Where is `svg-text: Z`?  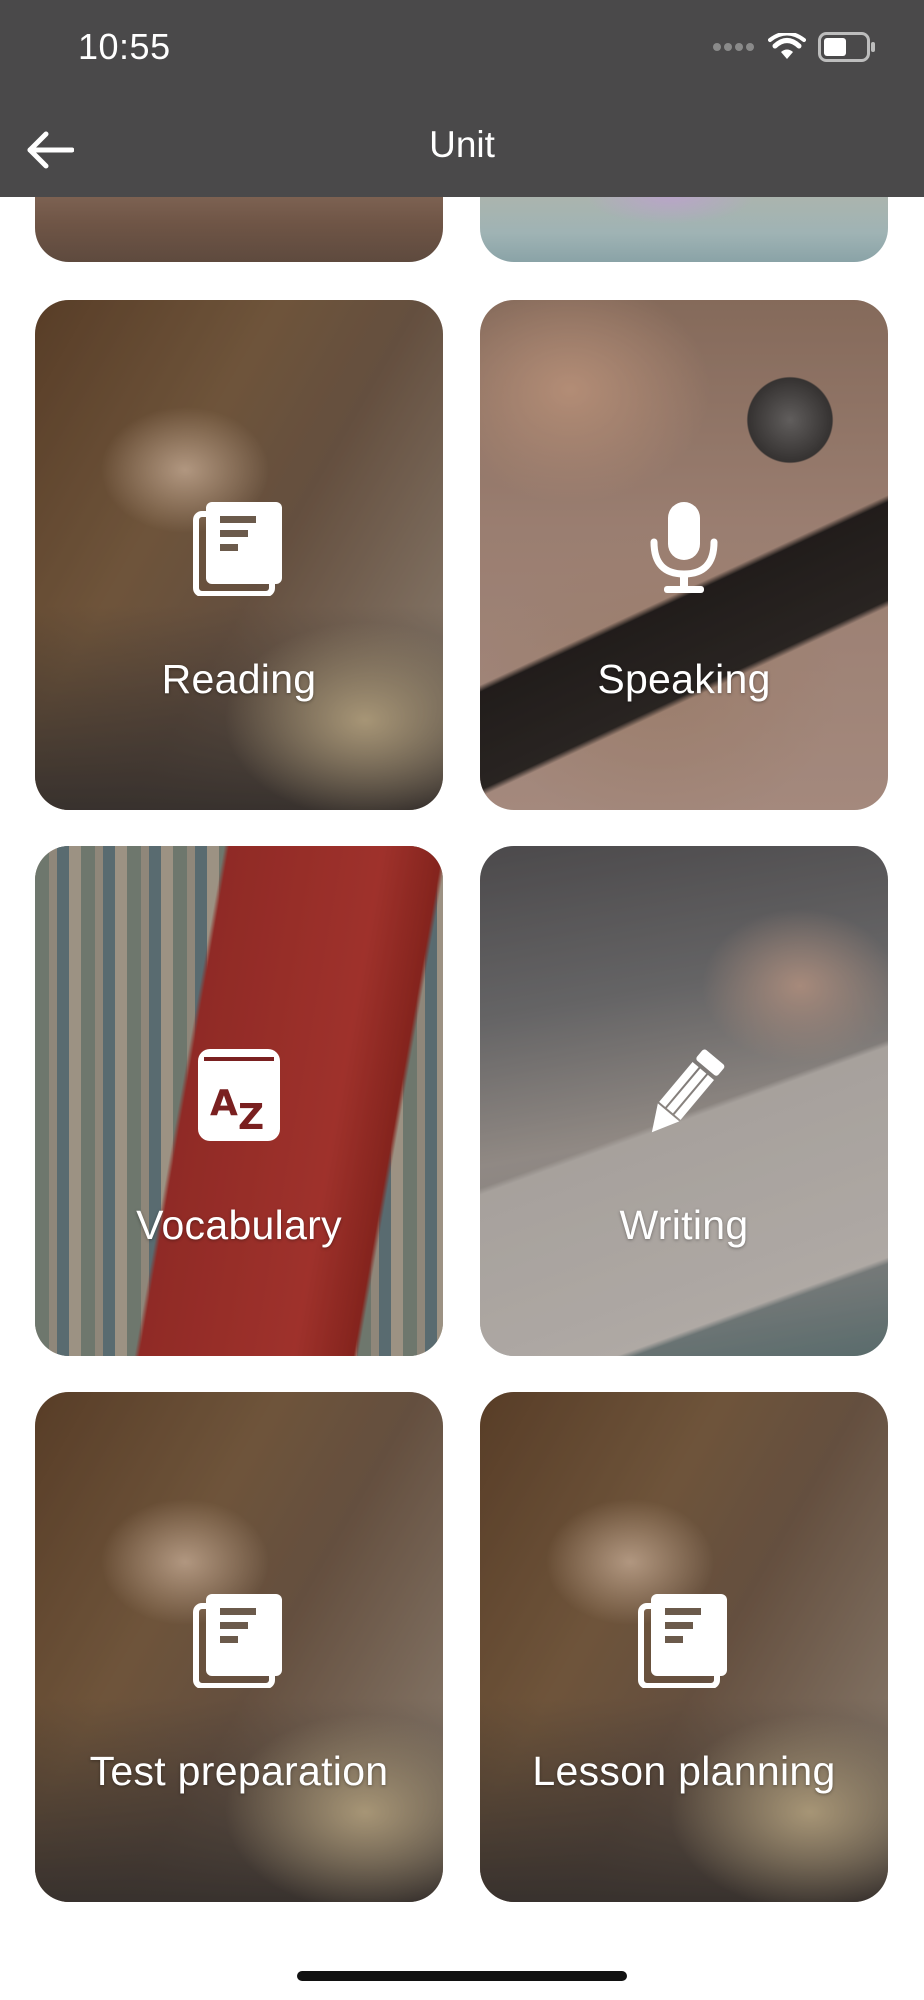
svg-text: Z is located at coordinates (251, 1117).